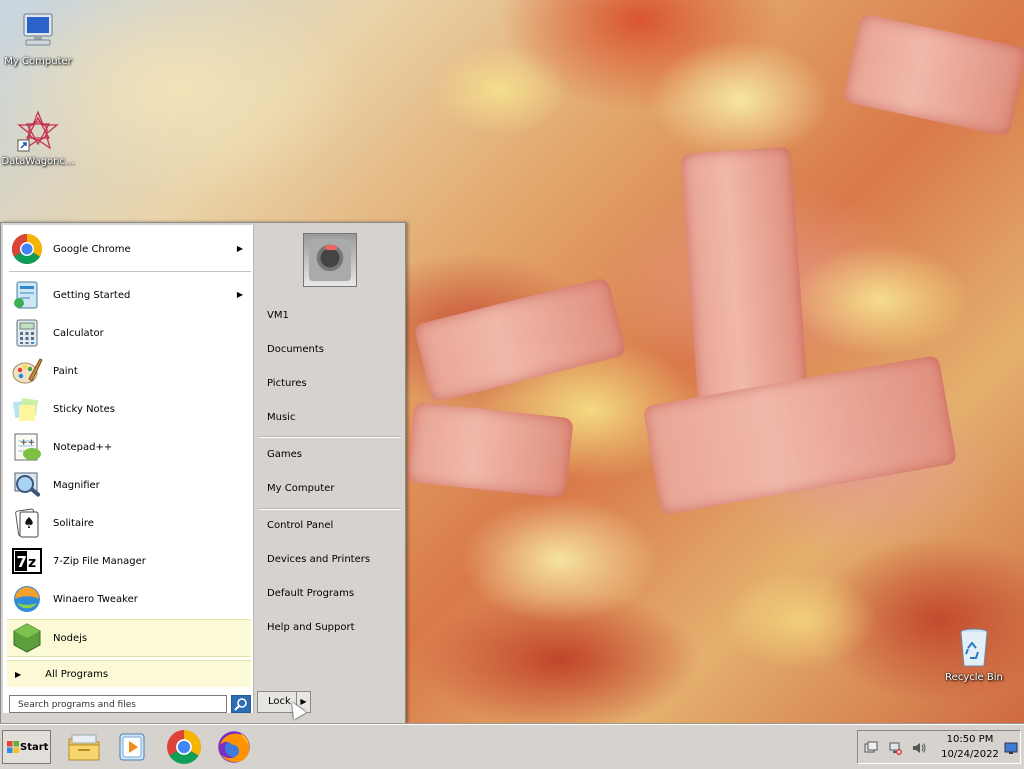 The image size is (1024, 769). What do you see at coordinates (92, 295) in the screenshot?
I see `start-item-label: Getting Started` at bounding box center [92, 295].